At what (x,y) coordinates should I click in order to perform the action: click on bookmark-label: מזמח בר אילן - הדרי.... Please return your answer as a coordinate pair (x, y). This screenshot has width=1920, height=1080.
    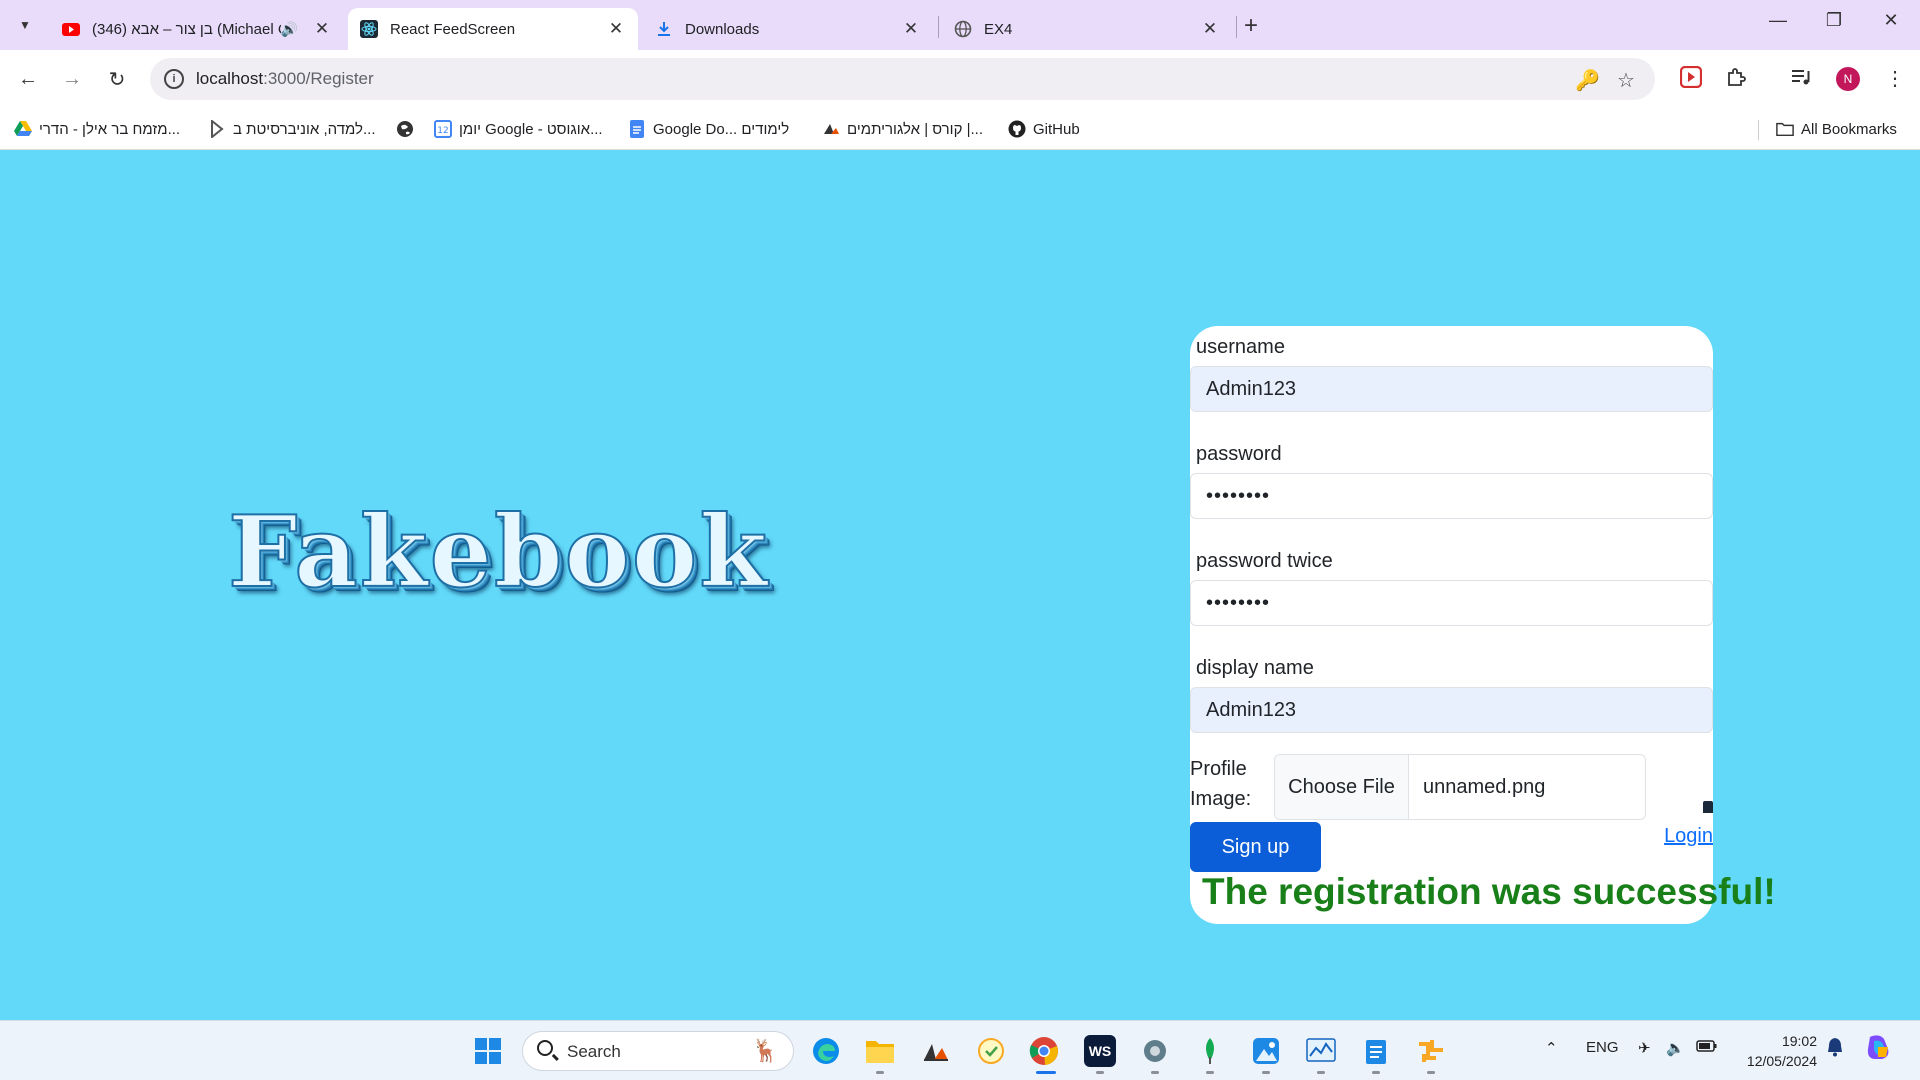
    Looking at the image, I should click on (110, 129).